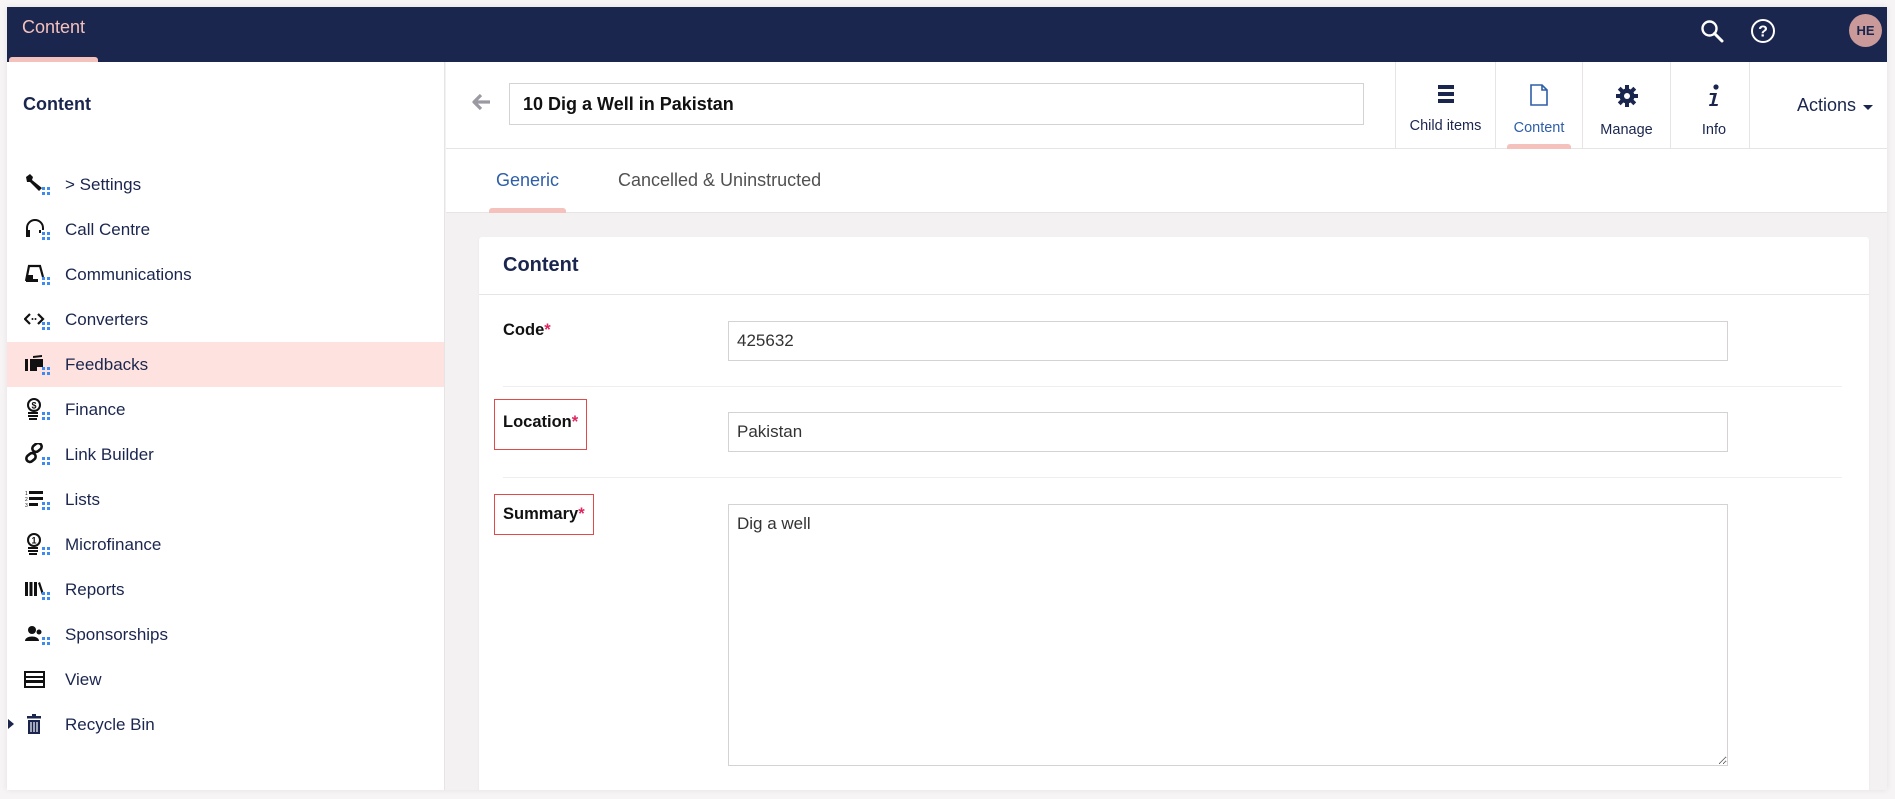  I want to click on numbered-list-icon: 123, so click(40, 500).